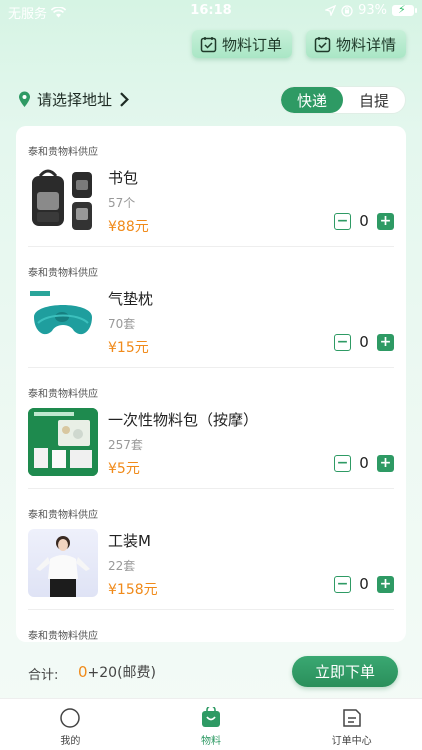 The width and height of the screenshot is (422, 750). What do you see at coordinates (211, 549) in the screenshot?
I see `list-item: 泰和贵物料供应 工装M 22套 ¥158元 − 0 +` at bounding box center [211, 549].